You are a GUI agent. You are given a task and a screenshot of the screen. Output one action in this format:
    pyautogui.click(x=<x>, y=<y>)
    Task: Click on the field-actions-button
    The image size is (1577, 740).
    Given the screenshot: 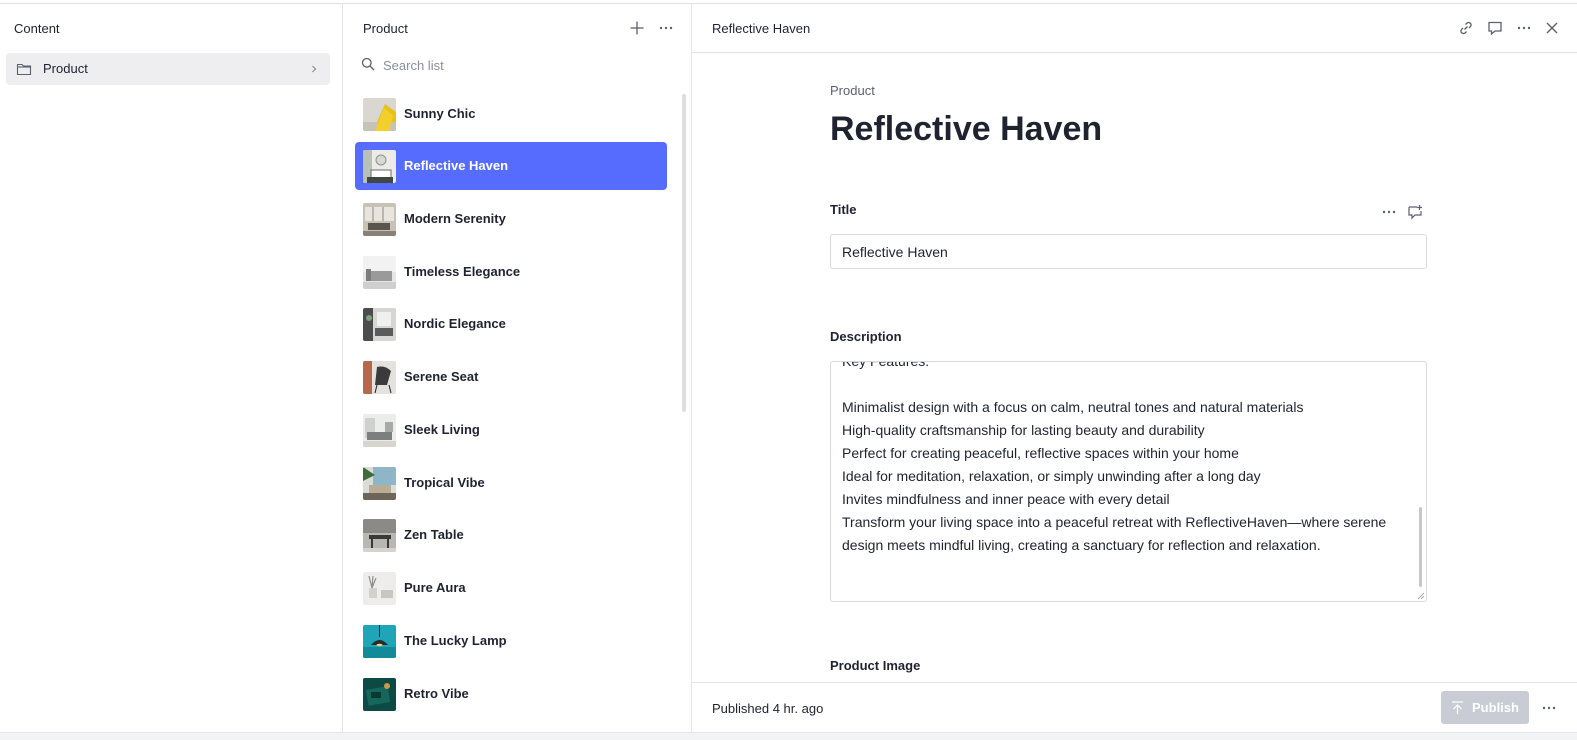 What is the action you would take?
    pyautogui.click(x=1389, y=212)
    